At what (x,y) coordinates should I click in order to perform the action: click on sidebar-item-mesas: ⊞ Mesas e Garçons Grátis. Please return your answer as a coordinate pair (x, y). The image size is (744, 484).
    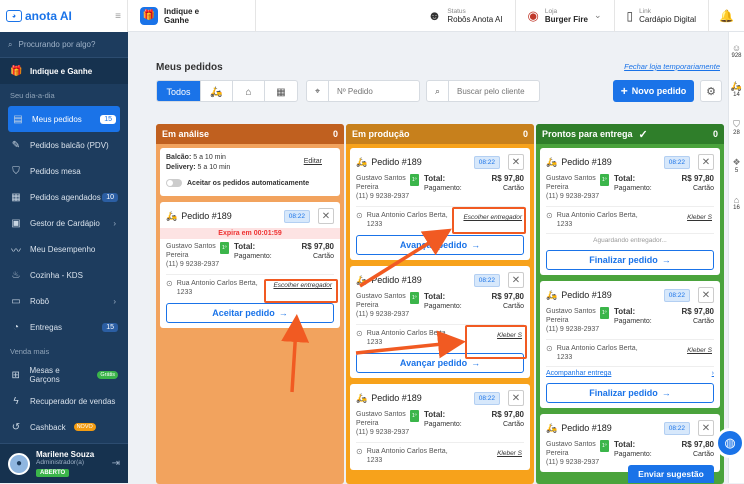
    Looking at the image, I should click on (64, 375).